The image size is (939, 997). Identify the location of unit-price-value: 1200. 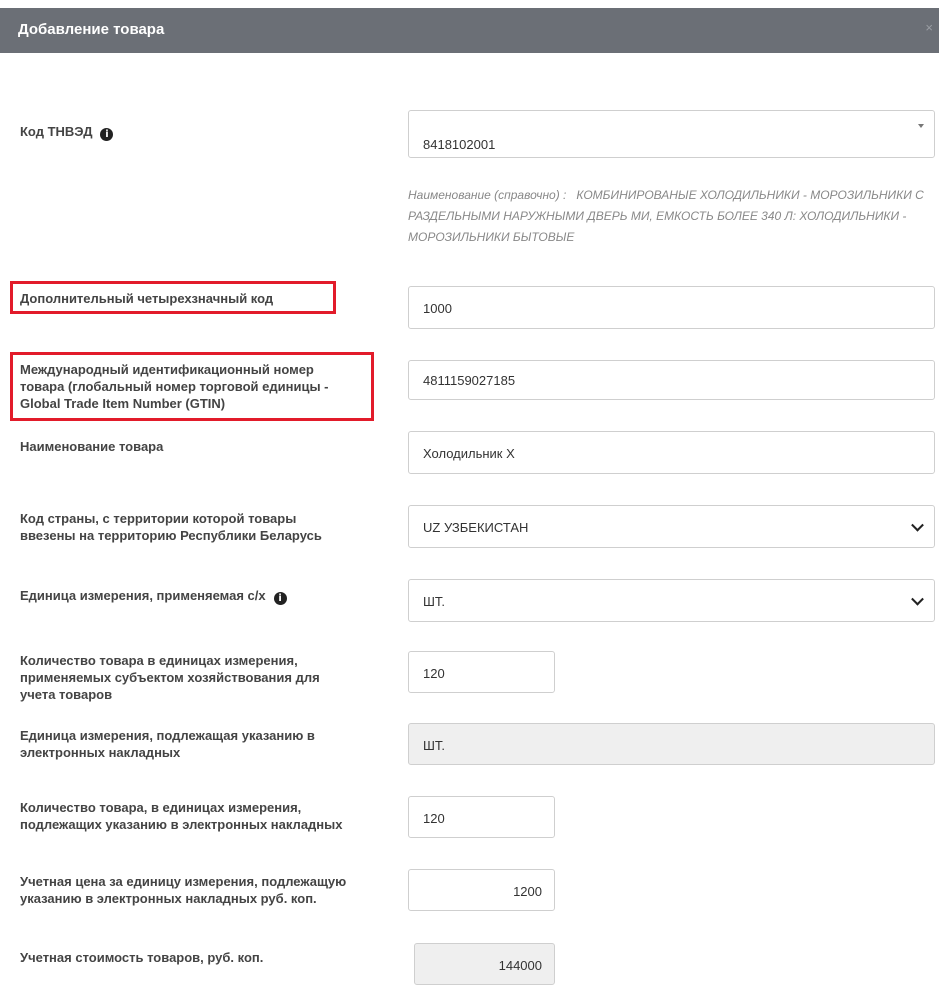
(527, 891).